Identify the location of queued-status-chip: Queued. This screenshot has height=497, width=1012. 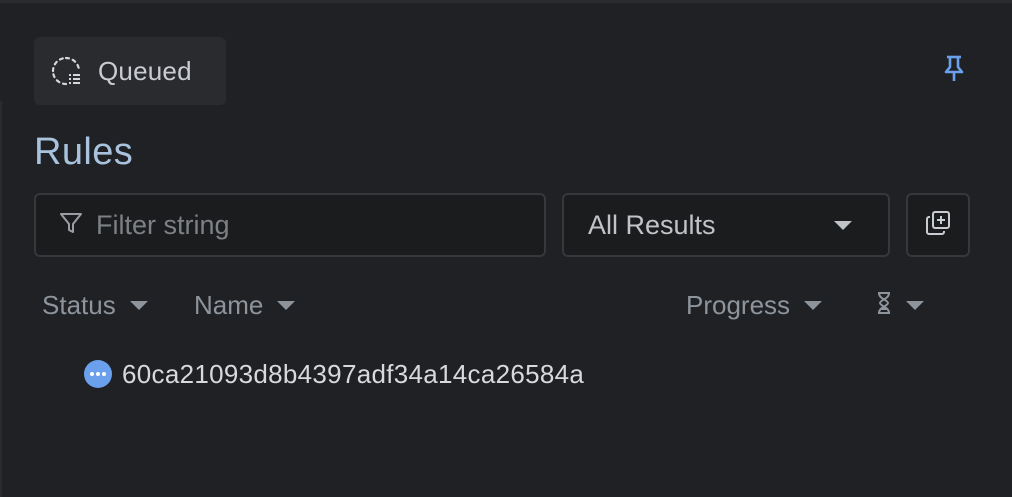
(130, 71).